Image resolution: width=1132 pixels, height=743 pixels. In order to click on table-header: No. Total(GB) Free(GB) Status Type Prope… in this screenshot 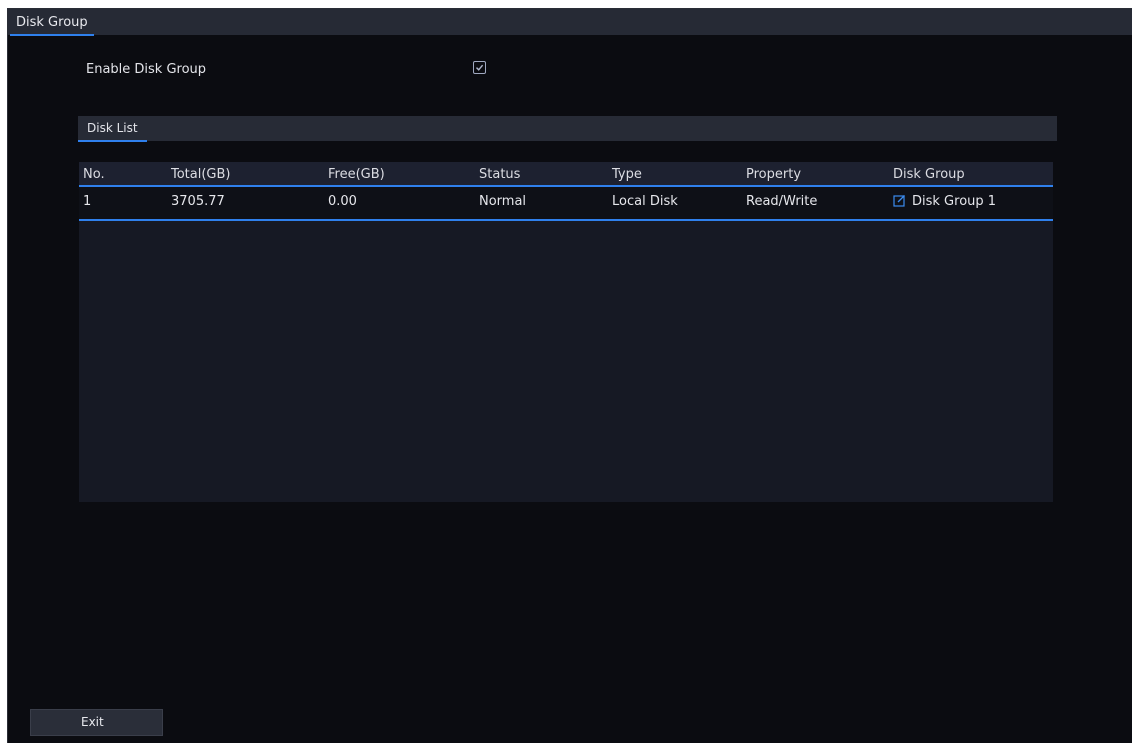, I will do `click(566, 174)`.